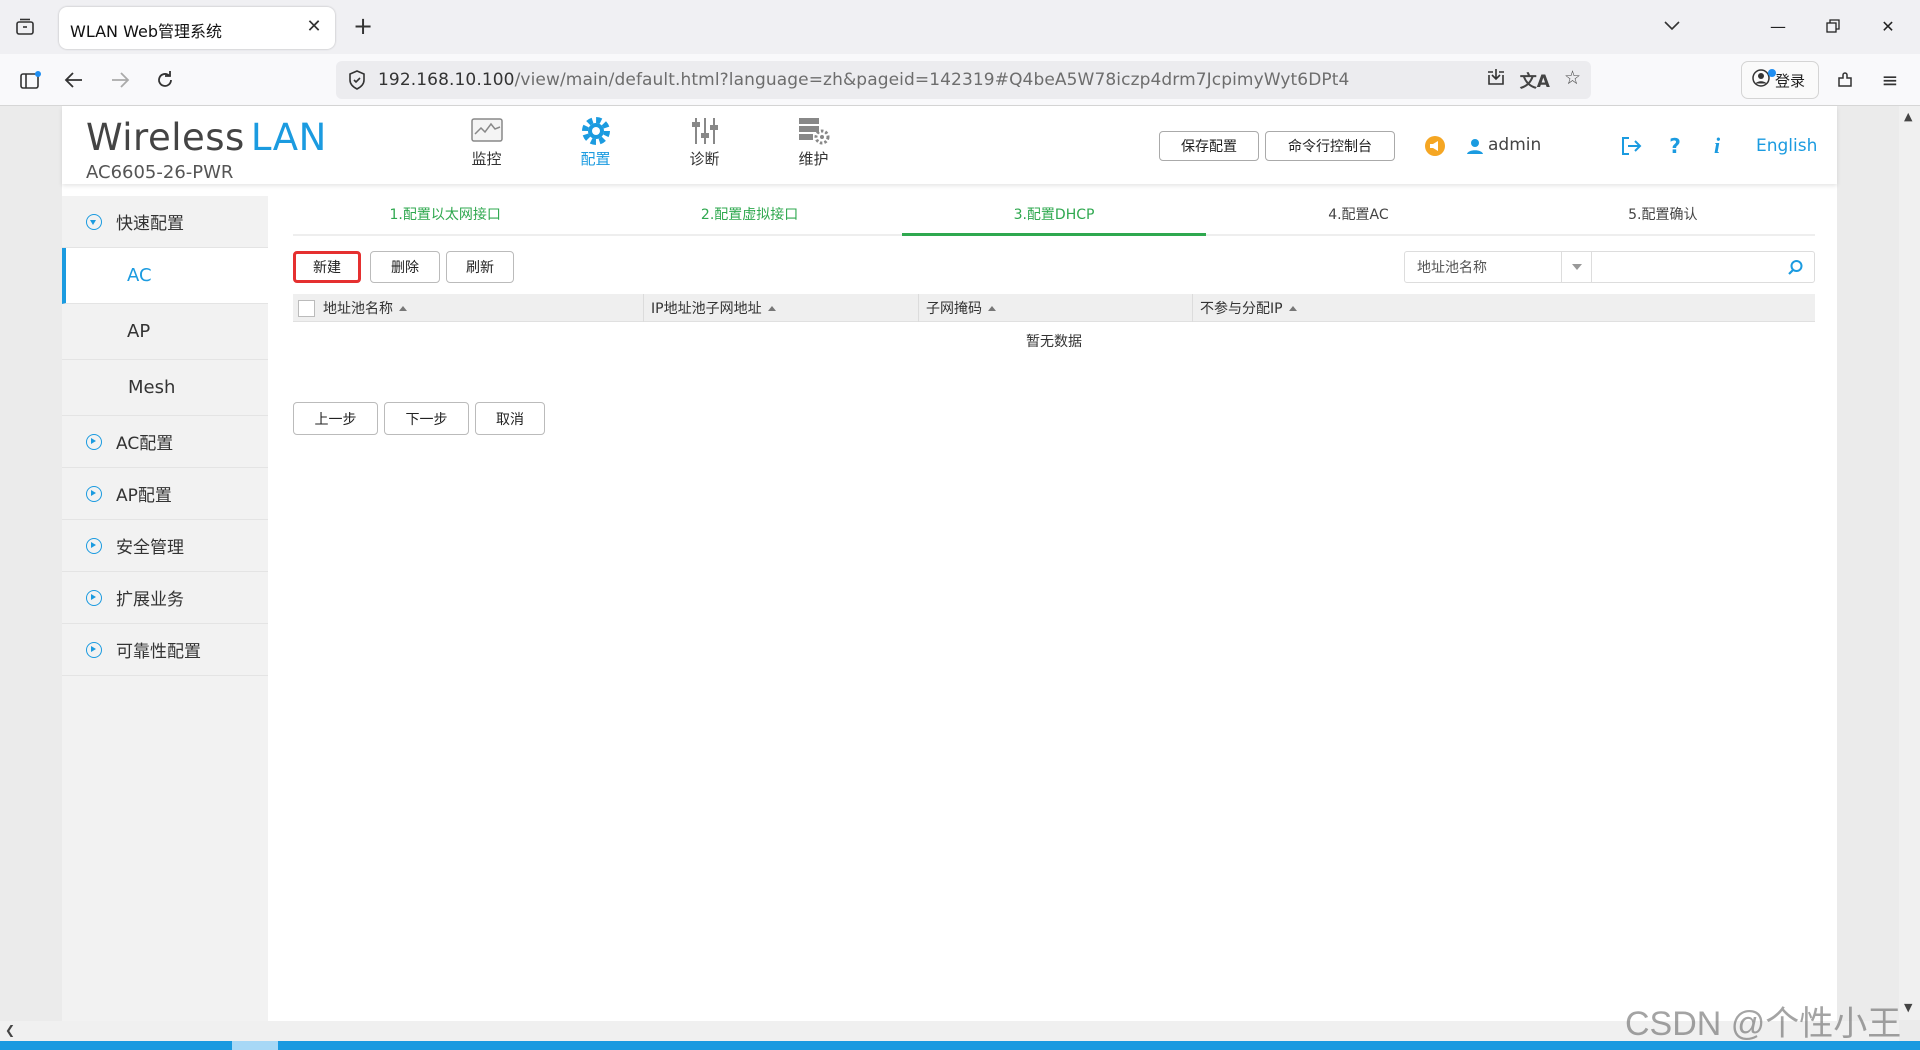 Image resolution: width=1920 pixels, height=1050 pixels. I want to click on alarm-icon, so click(1435, 146).